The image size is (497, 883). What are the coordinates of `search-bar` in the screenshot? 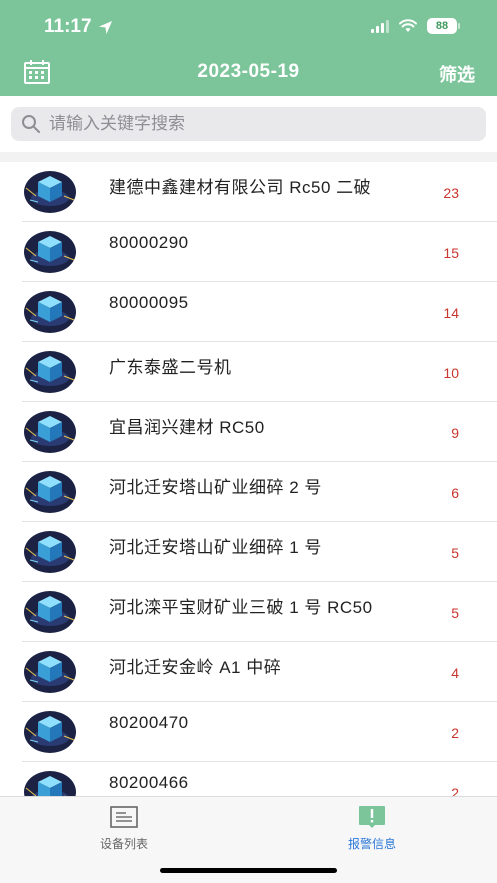 It's located at (248, 124).